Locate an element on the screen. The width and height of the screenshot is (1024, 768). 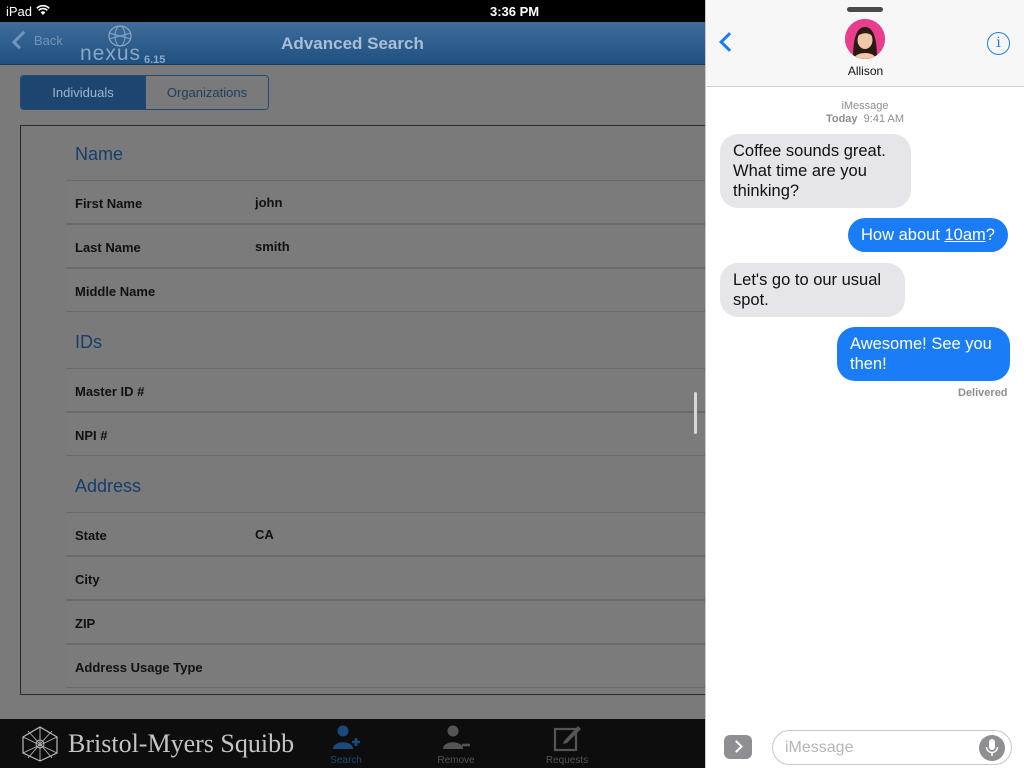
back-button is located at coordinates (728, 42).